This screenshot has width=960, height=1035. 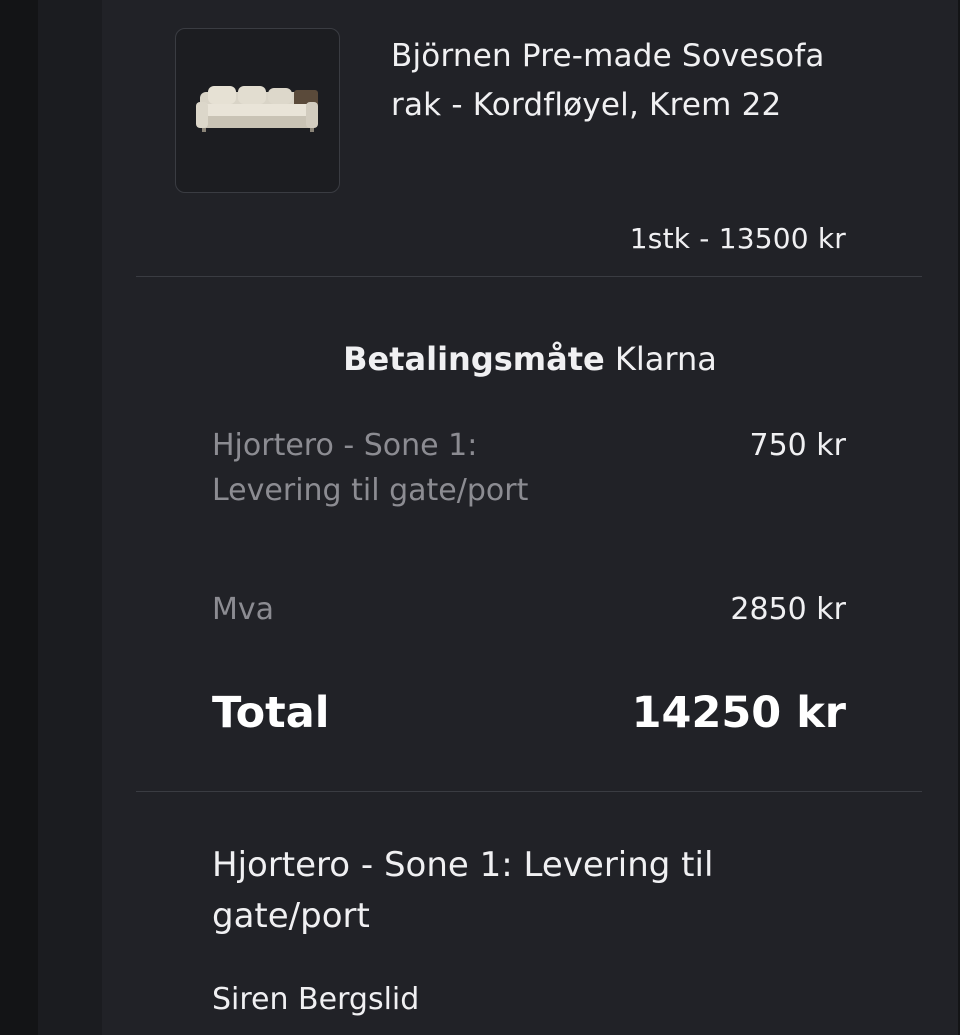 I want to click on total-value: 14250 kr, so click(x=738, y=713).